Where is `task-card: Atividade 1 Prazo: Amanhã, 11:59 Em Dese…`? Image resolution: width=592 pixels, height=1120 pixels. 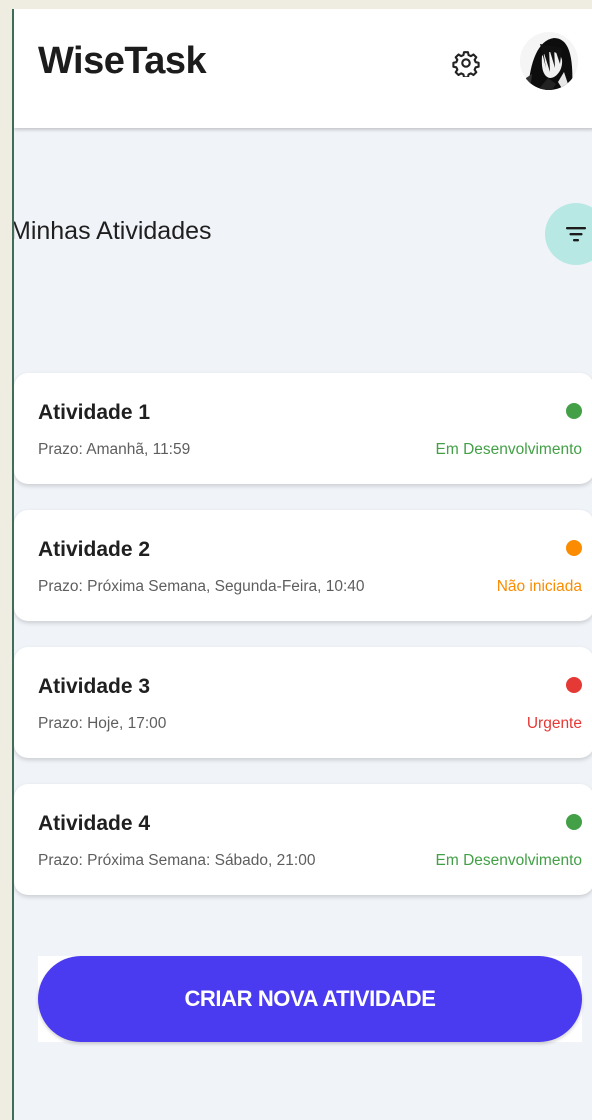 task-card: Atividade 1 Prazo: Amanhã, 11:59 Em Dese… is located at coordinates (303, 428).